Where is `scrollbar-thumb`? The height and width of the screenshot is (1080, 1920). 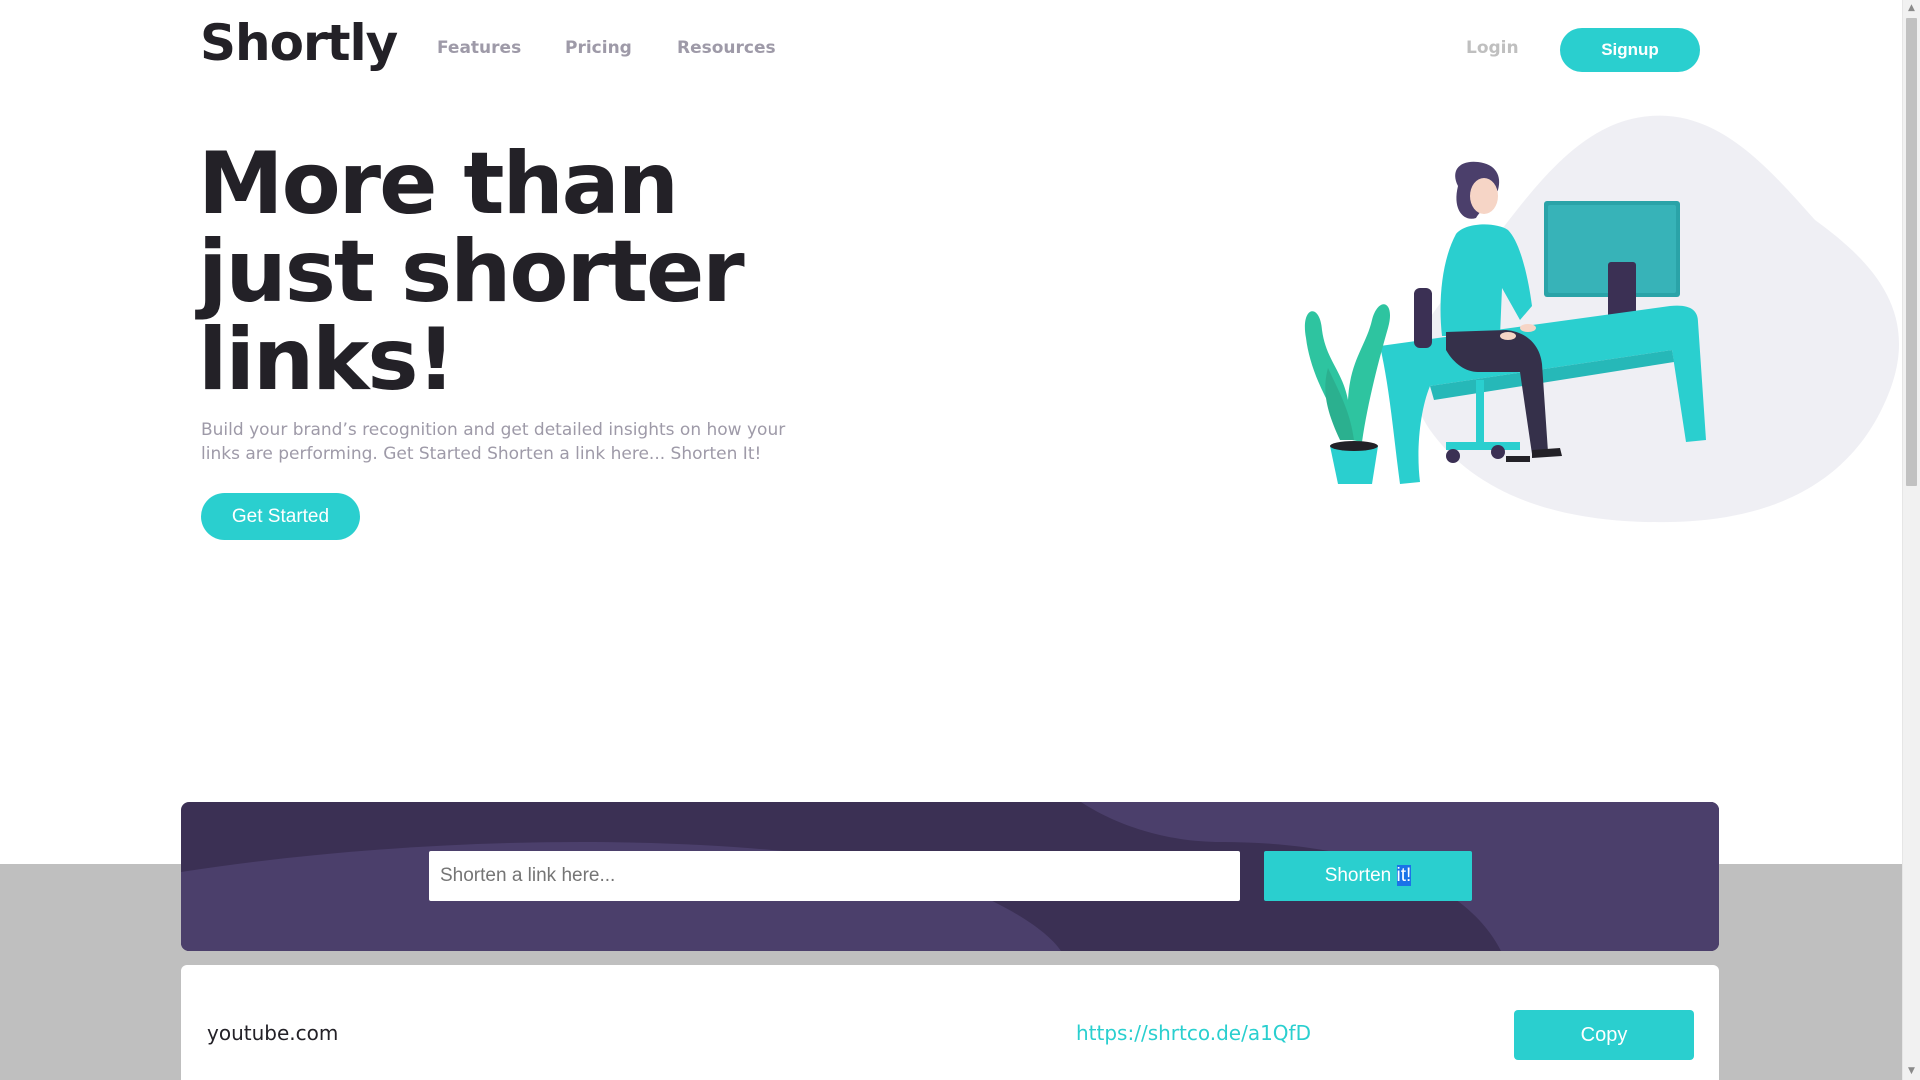 scrollbar-thumb is located at coordinates (1911, 252).